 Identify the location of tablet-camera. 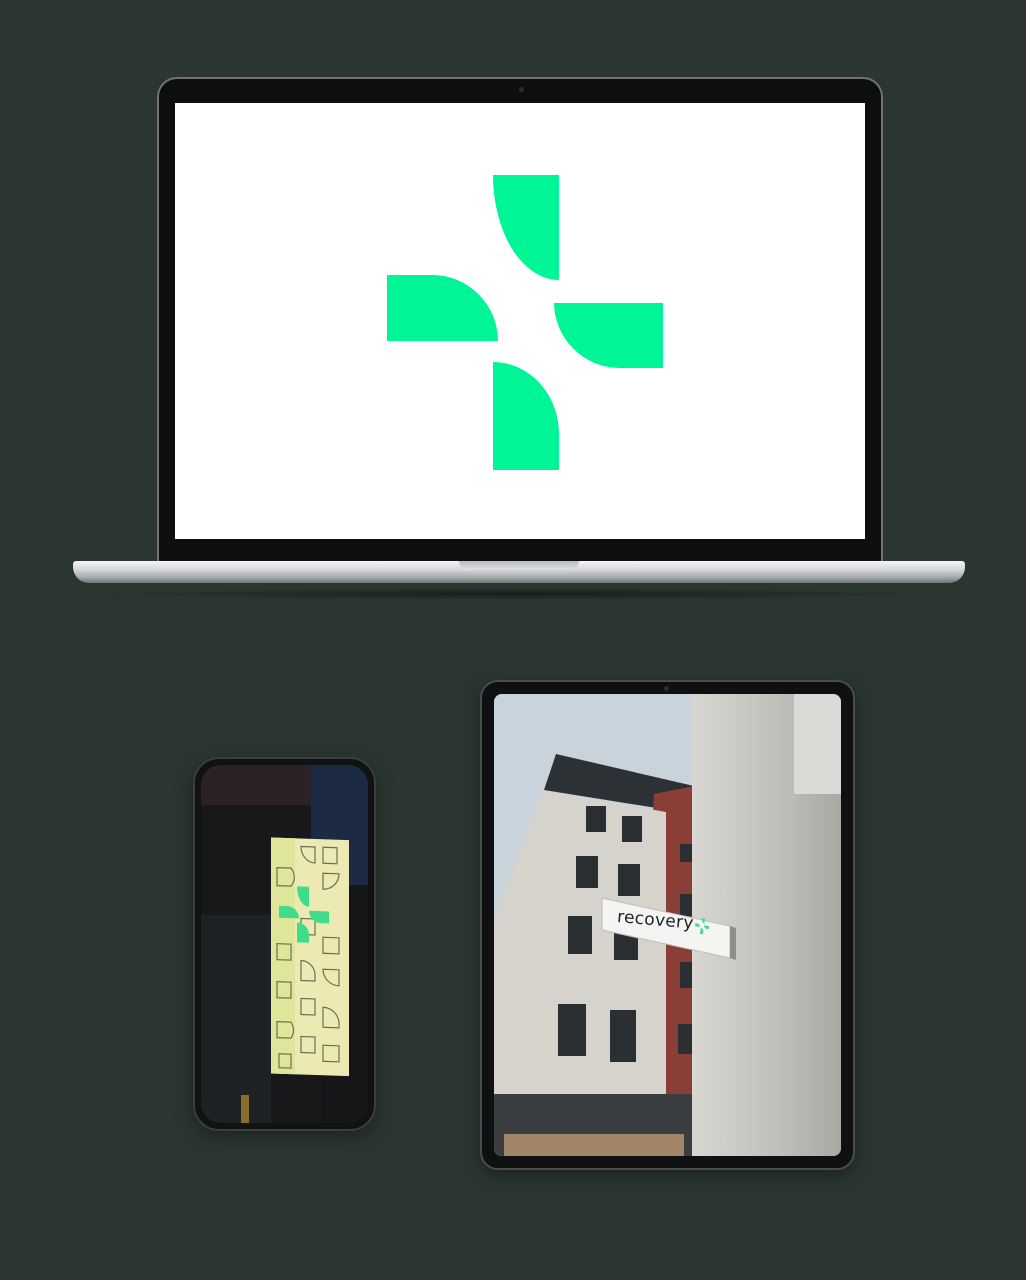
(666, 688).